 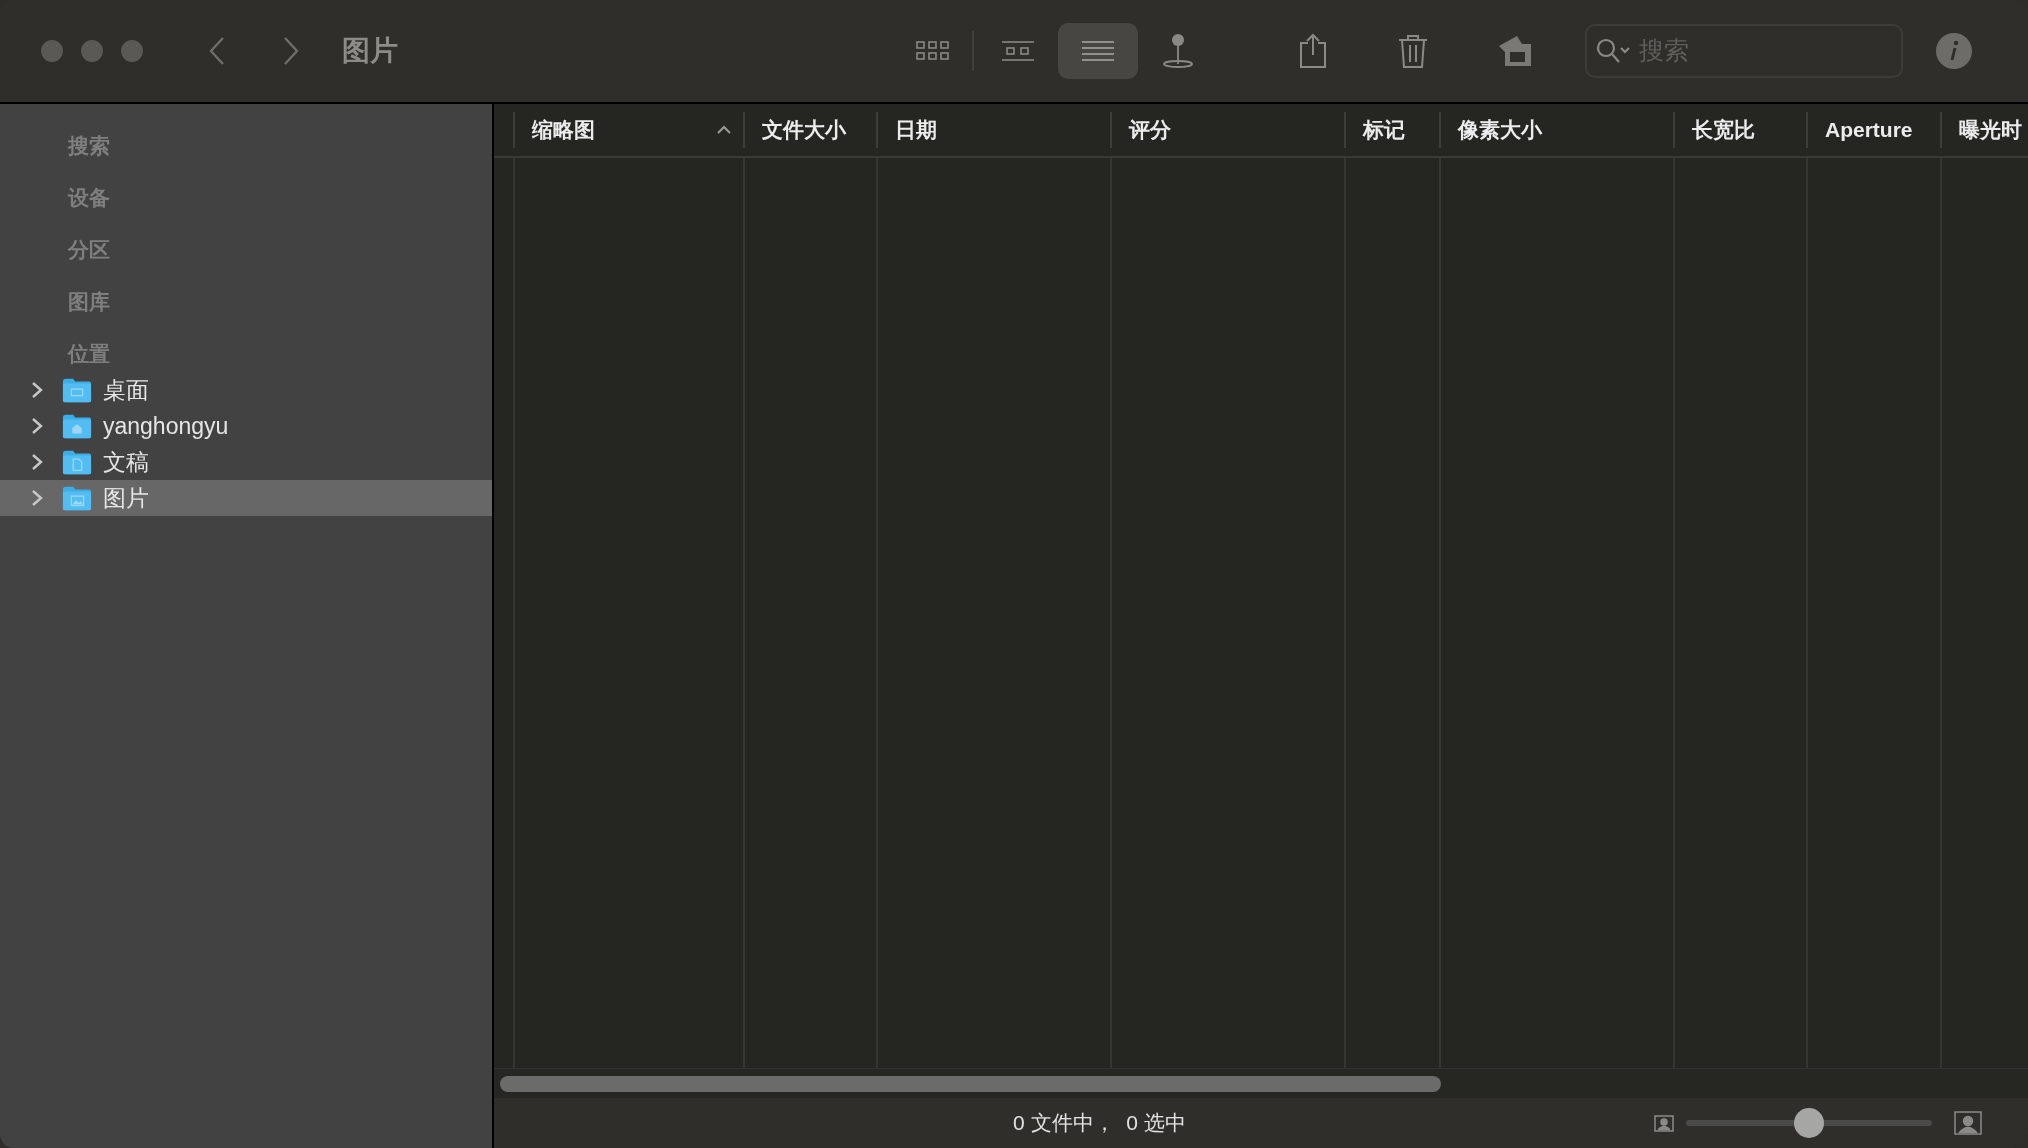 What do you see at coordinates (932, 51) in the screenshot?
I see `grid-icon` at bounding box center [932, 51].